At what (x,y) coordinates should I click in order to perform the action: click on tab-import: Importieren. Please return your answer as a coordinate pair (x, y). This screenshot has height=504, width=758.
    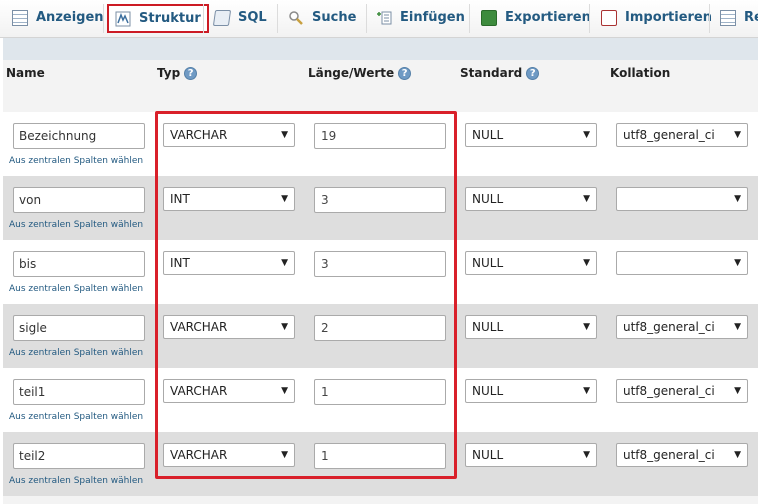
    Looking at the image, I should click on (656, 17).